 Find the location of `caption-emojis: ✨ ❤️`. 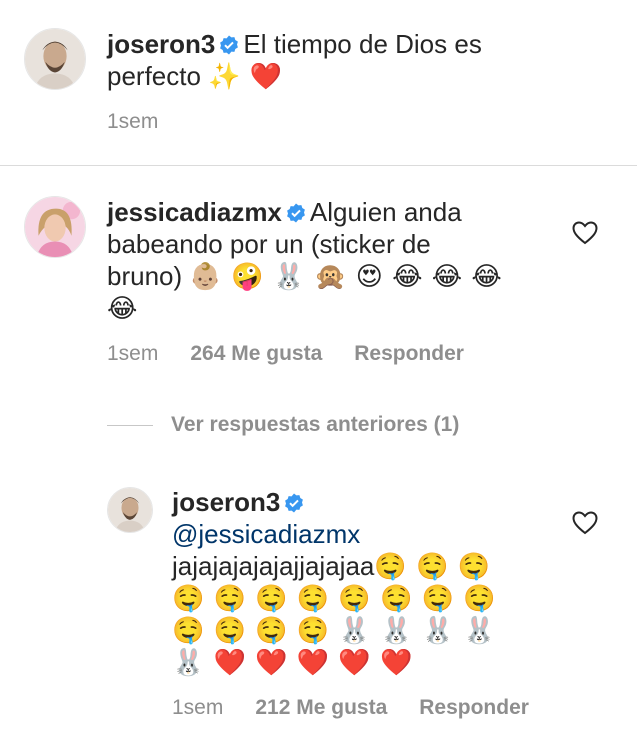

caption-emojis: ✨ ❤️ is located at coordinates (246, 76).